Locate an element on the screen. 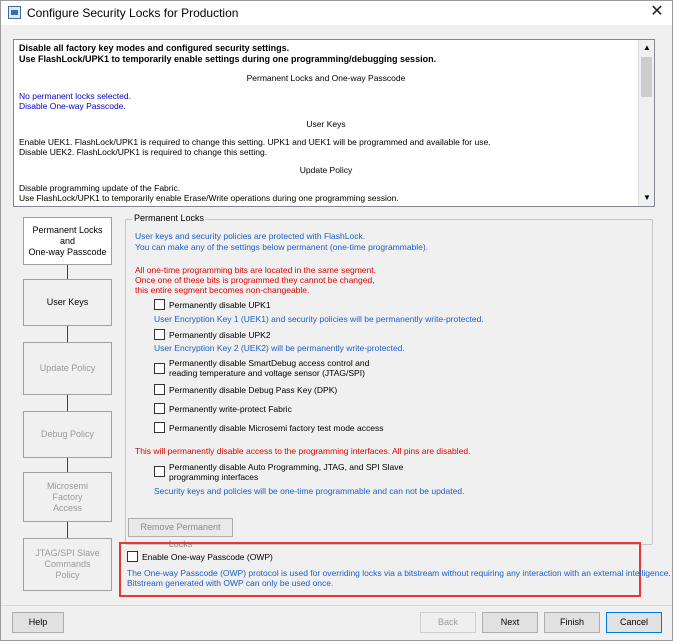 The height and width of the screenshot is (641, 673). disable-smartdebug-checkbox is located at coordinates (159, 368).